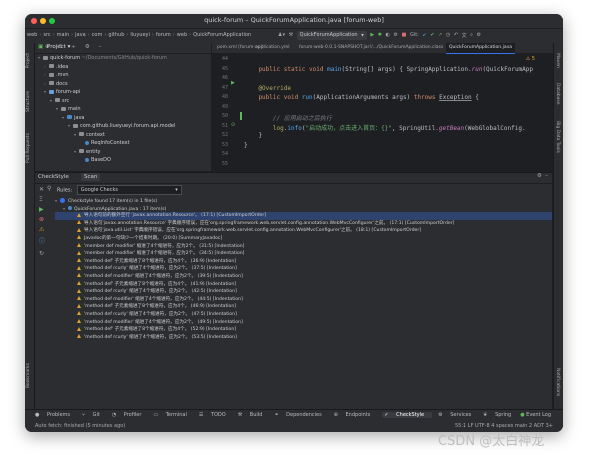  Describe the element at coordinates (41, 219) in the screenshot. I see `stop-check-icon: ⊗` at that location.